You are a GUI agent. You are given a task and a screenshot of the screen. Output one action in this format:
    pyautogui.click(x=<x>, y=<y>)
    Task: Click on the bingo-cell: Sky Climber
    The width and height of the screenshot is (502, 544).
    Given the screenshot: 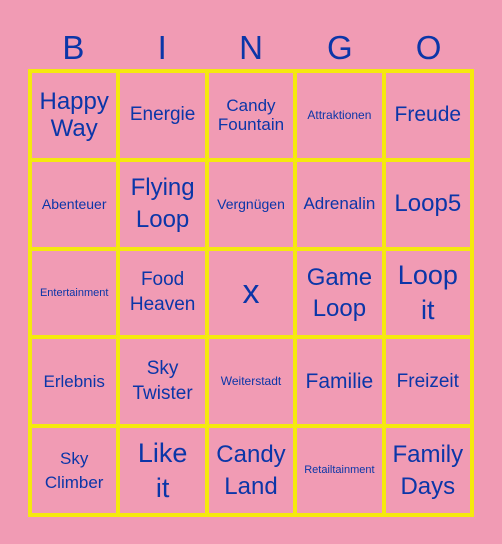 What is the action you would take?
    pyautogui.click(x=74, y=470)
    